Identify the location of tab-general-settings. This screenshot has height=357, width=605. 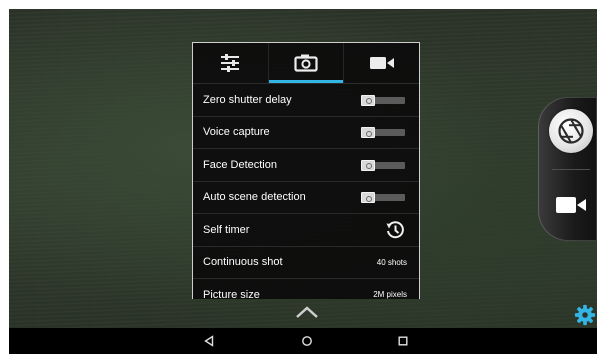
(231, 63).